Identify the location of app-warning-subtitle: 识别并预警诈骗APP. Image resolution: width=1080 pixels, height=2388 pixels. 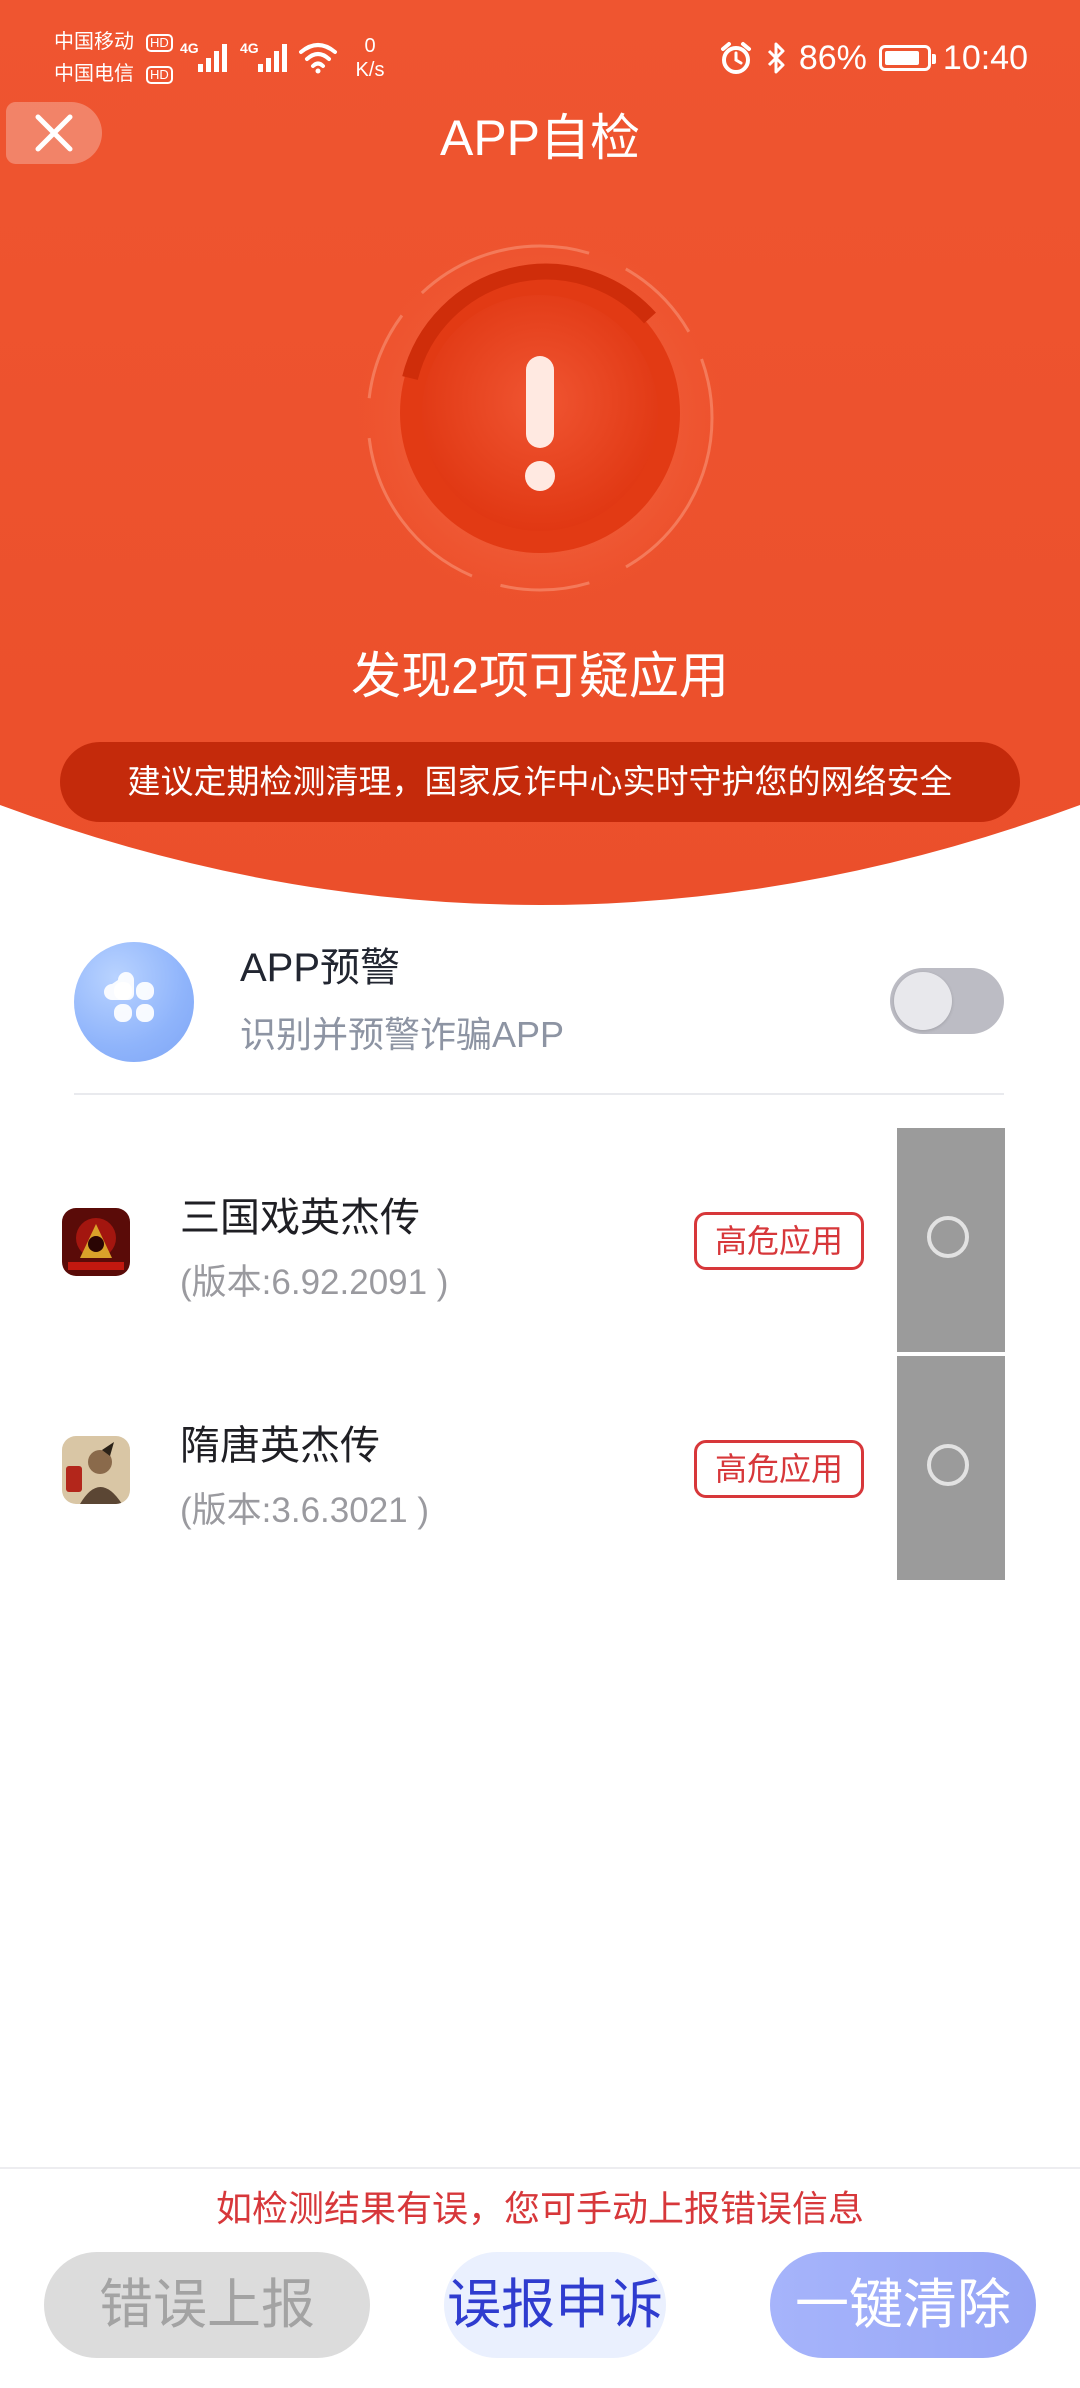
(402, 1034).